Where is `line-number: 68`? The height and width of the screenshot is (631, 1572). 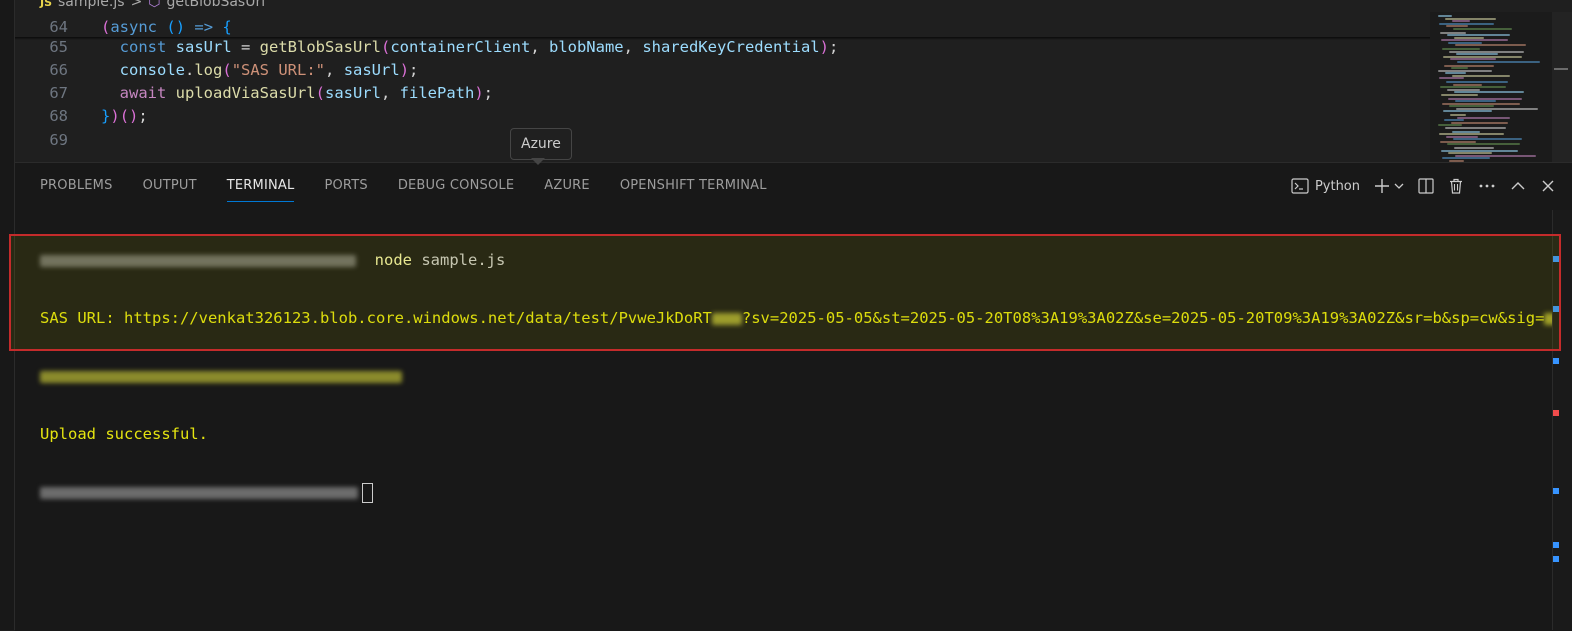
line-number: 68 is located at coordinates (58, 116).